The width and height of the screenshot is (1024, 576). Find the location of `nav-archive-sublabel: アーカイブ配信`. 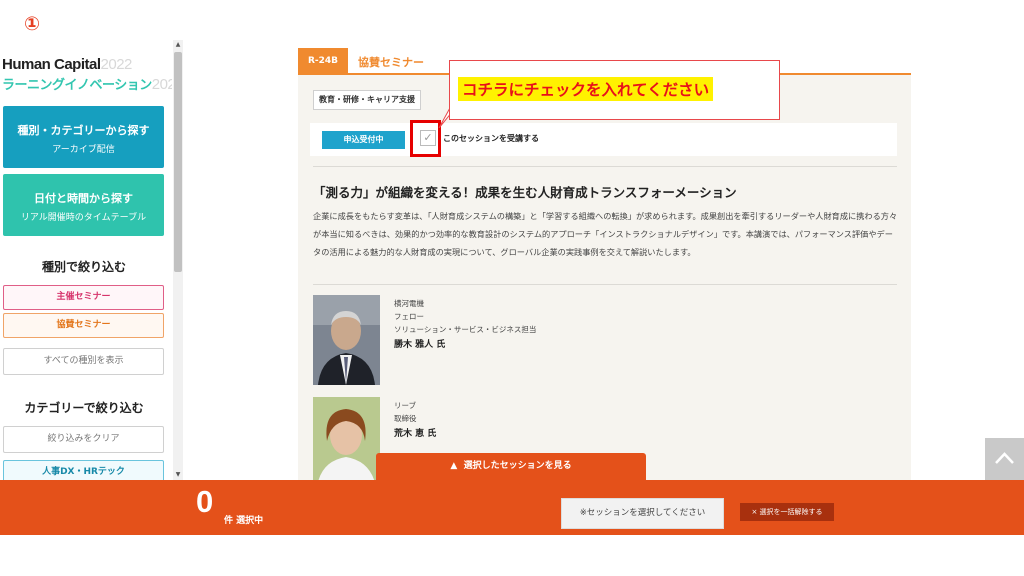

nav-archive-sublabel: アーカイブ配信 is located at coordinates (83, 150).